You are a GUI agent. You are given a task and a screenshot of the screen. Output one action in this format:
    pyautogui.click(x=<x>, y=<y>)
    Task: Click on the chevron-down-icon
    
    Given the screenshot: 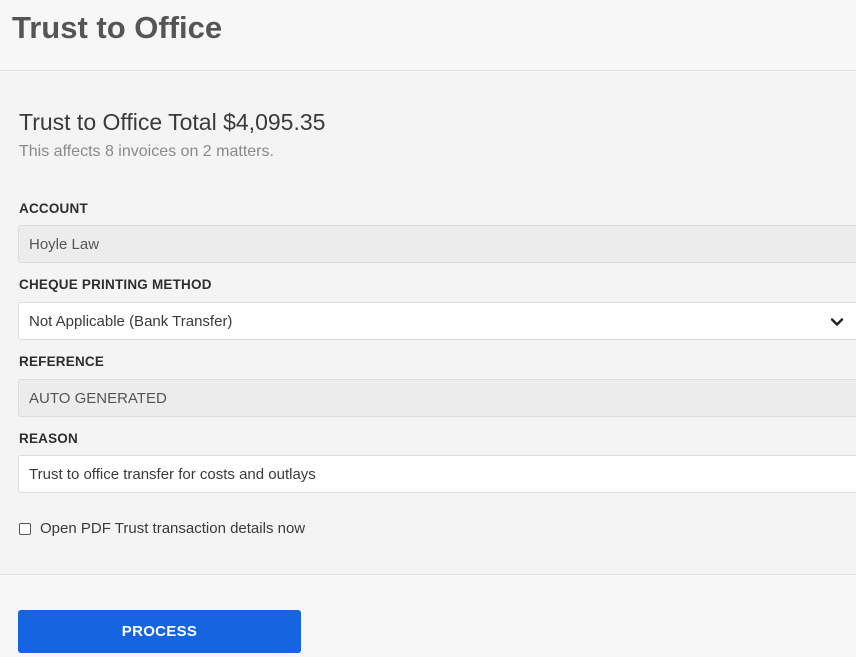 What is the action you would take?
    pyautogui.click(x=837, y=322)
    